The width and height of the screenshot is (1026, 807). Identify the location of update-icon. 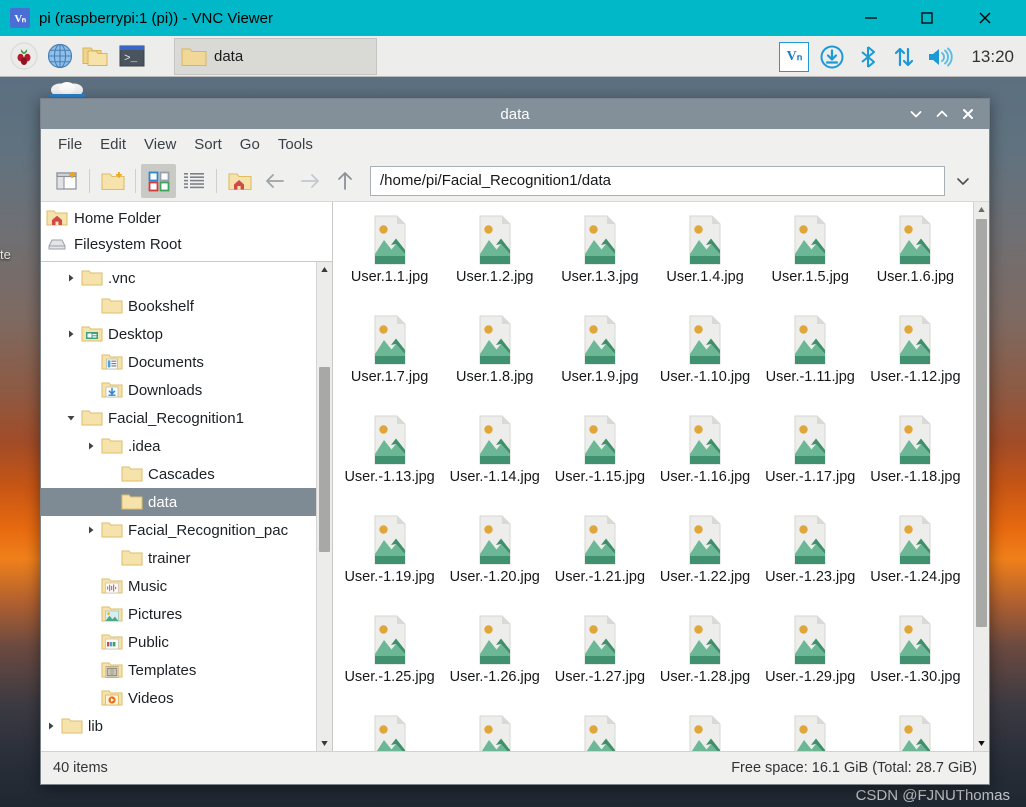
(832, 57).